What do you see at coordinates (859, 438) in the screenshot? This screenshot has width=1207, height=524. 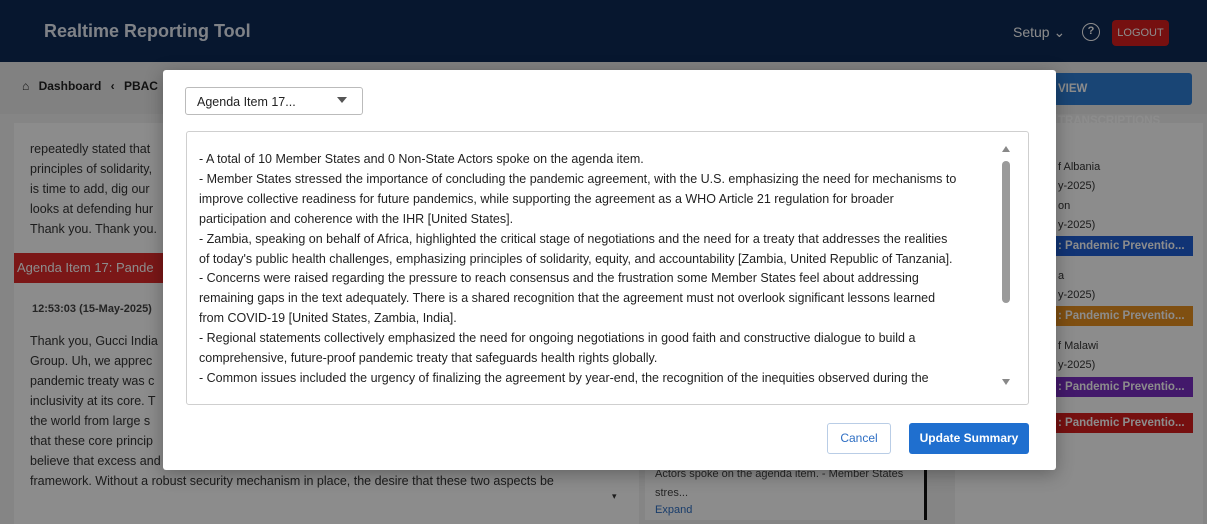 I see `cancel-button: Cancel` at bounding box center [859, 438].